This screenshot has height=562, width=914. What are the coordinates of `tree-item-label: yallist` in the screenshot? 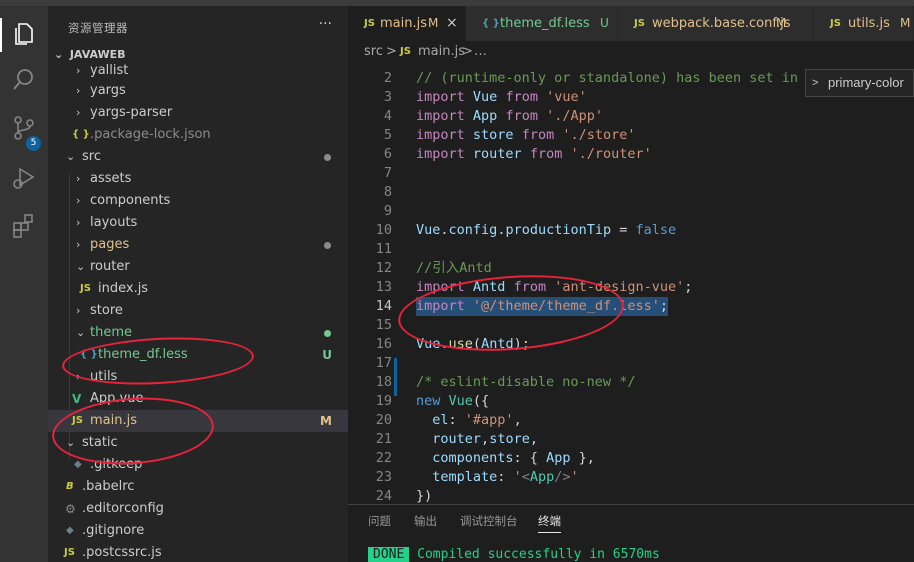 It's located at (109, 70).